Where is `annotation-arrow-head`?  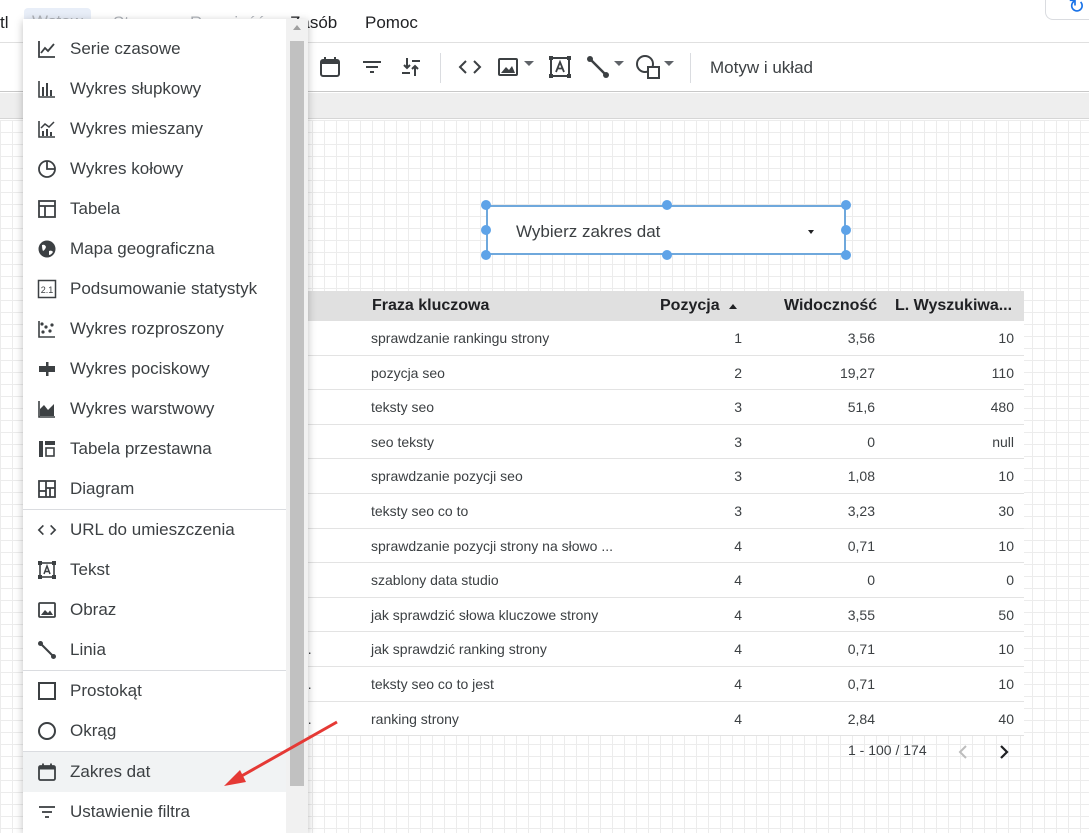
annotation-arrow-head is located at coordinates (235, 778).